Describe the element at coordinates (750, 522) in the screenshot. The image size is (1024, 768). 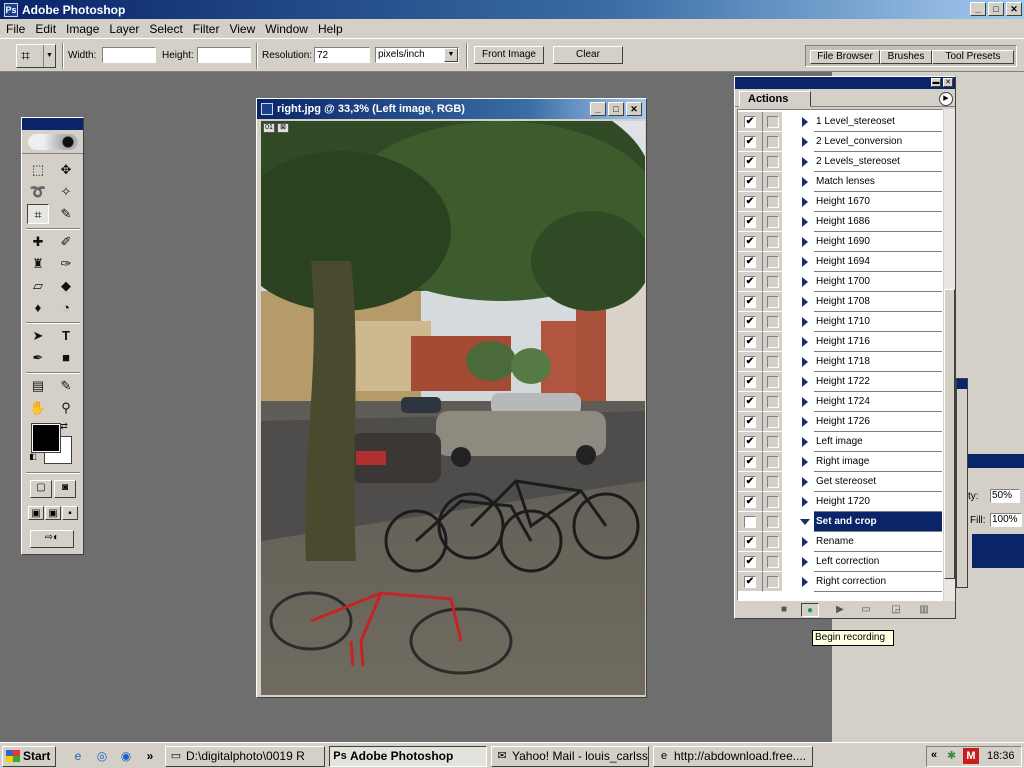
I see `empty-checkbox-icon` at that location.